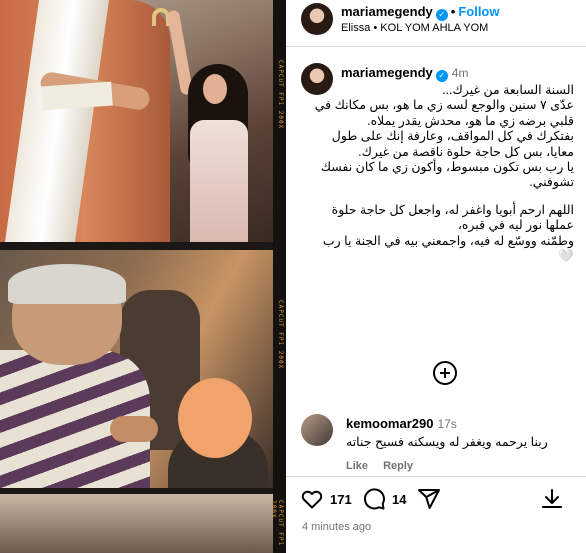 The height and width of the screenshot is (553, 586). What do you see at coordinates (399, 499) in the screenshot?
I see `comment-count: 14` at bounding box center [399, 499].